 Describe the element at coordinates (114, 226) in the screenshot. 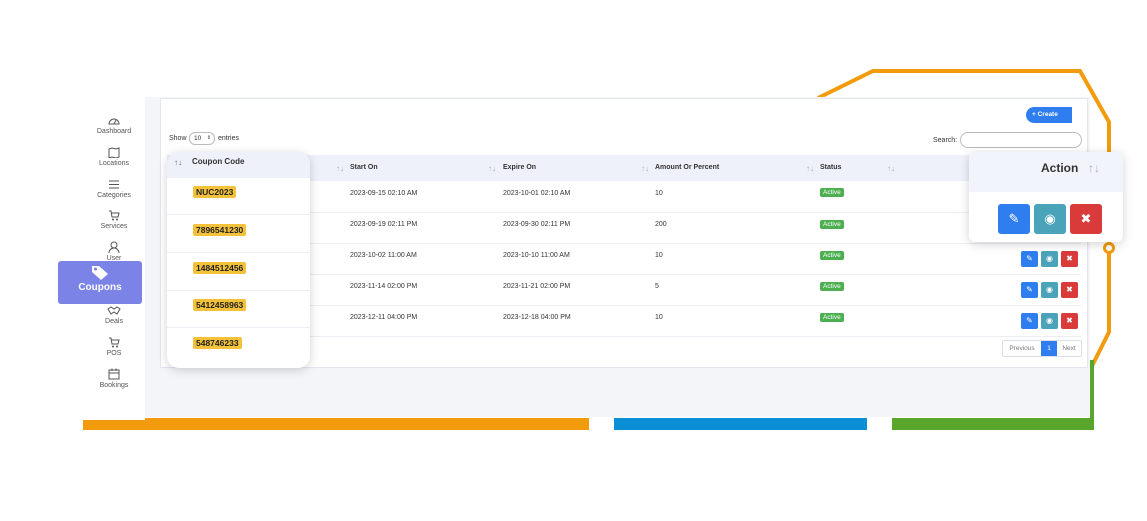

I see `sidebar-item-label: Services` at that location.